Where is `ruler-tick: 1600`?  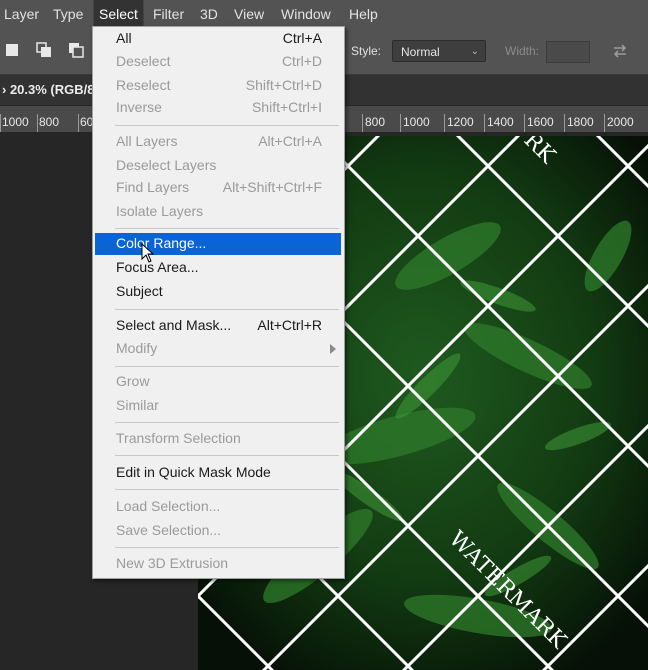 ruler-tick: 1600 is located at coordinates (540, 122).